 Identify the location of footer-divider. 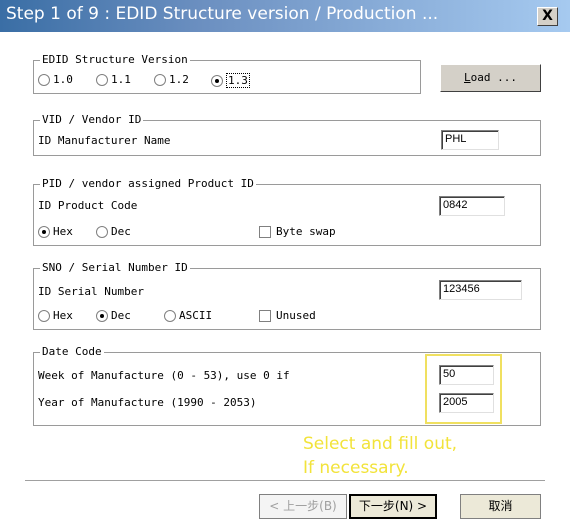
(285, 481).